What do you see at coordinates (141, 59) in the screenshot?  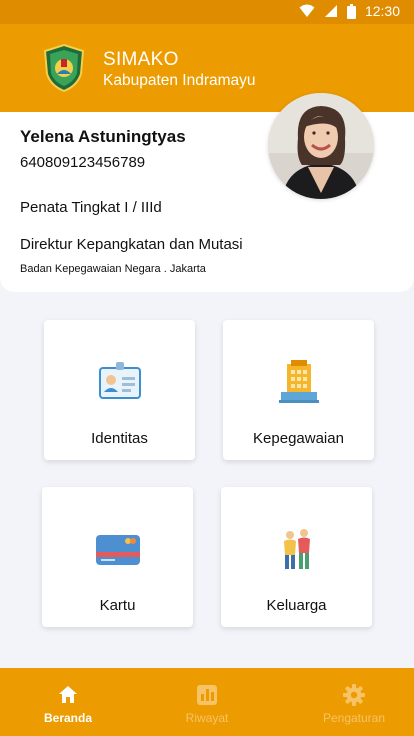 I see `app-title: SIMAKO` at bounding box center [141, 59].